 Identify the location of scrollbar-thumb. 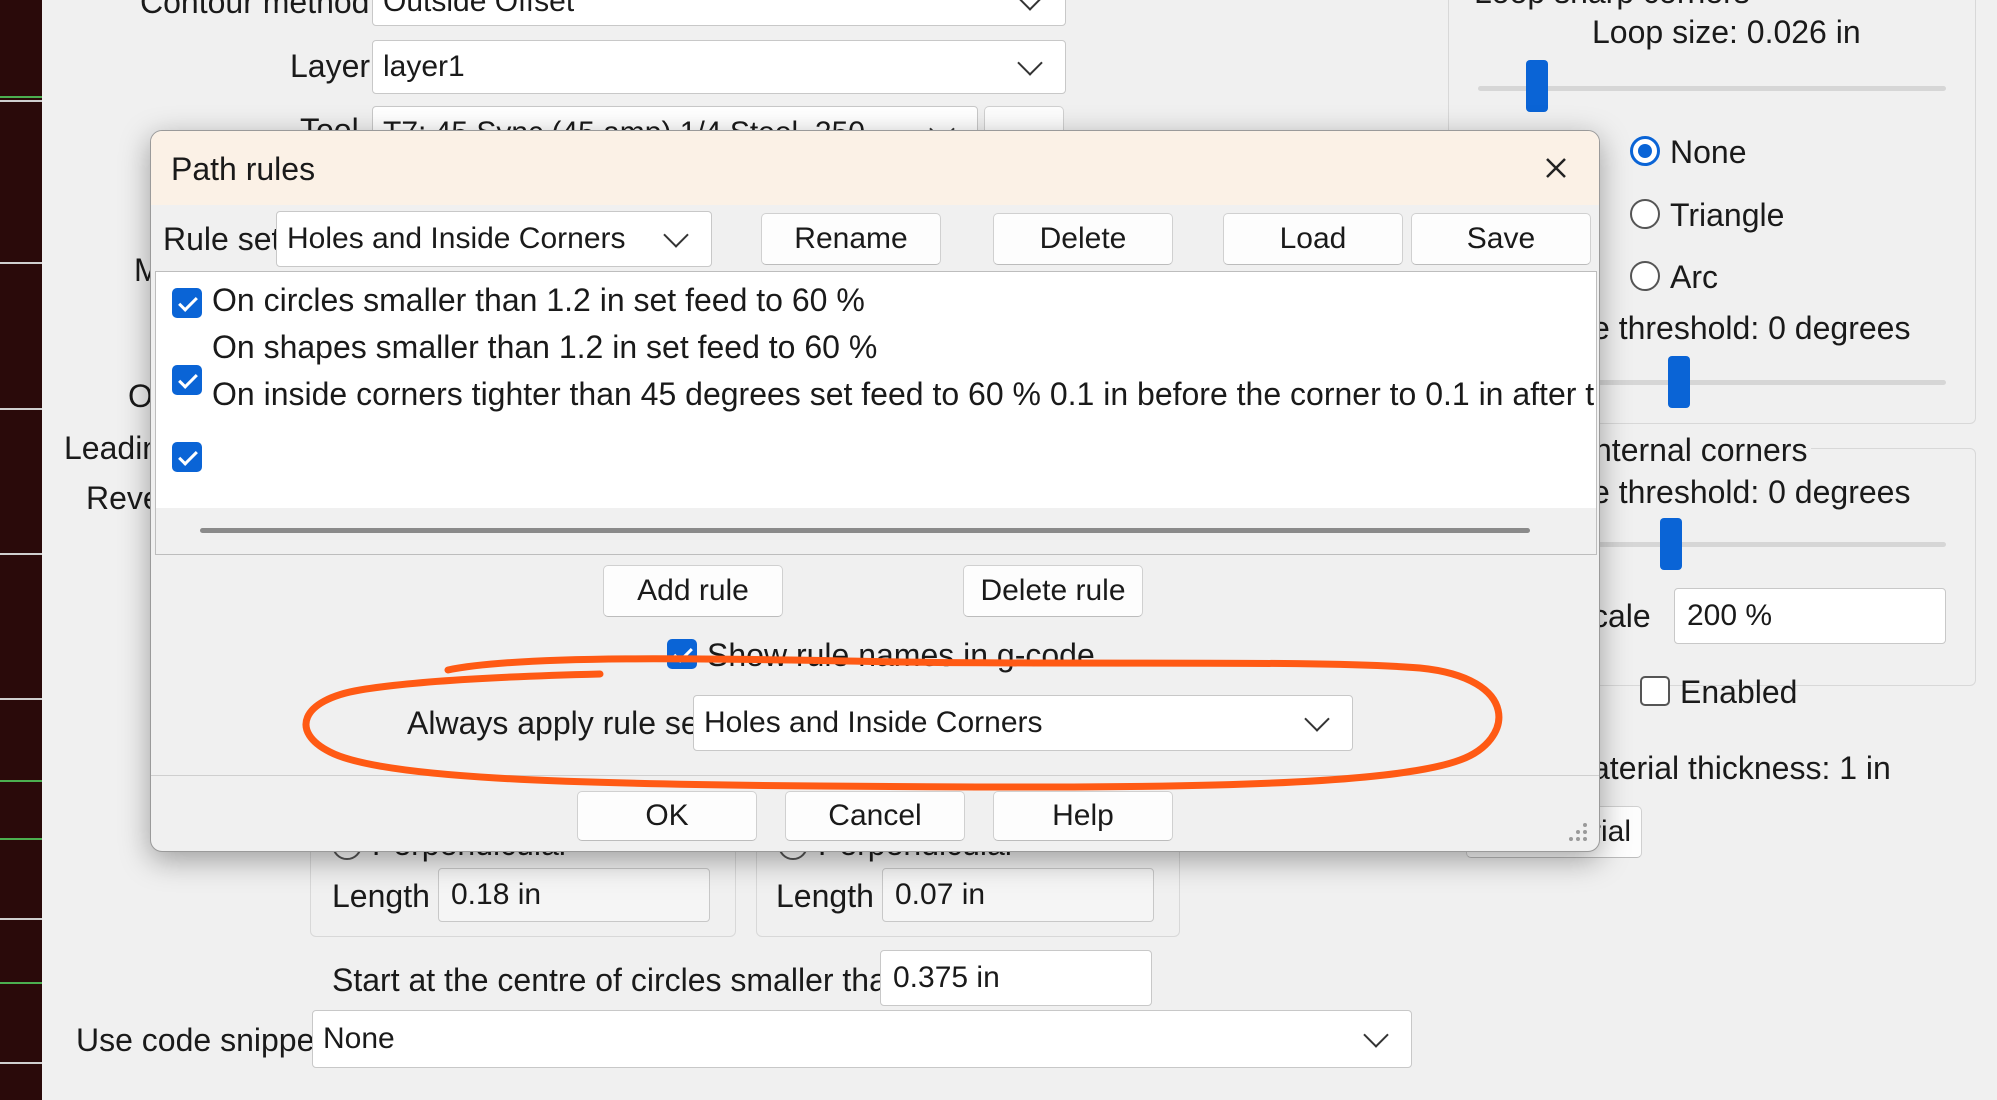
(865, 530).